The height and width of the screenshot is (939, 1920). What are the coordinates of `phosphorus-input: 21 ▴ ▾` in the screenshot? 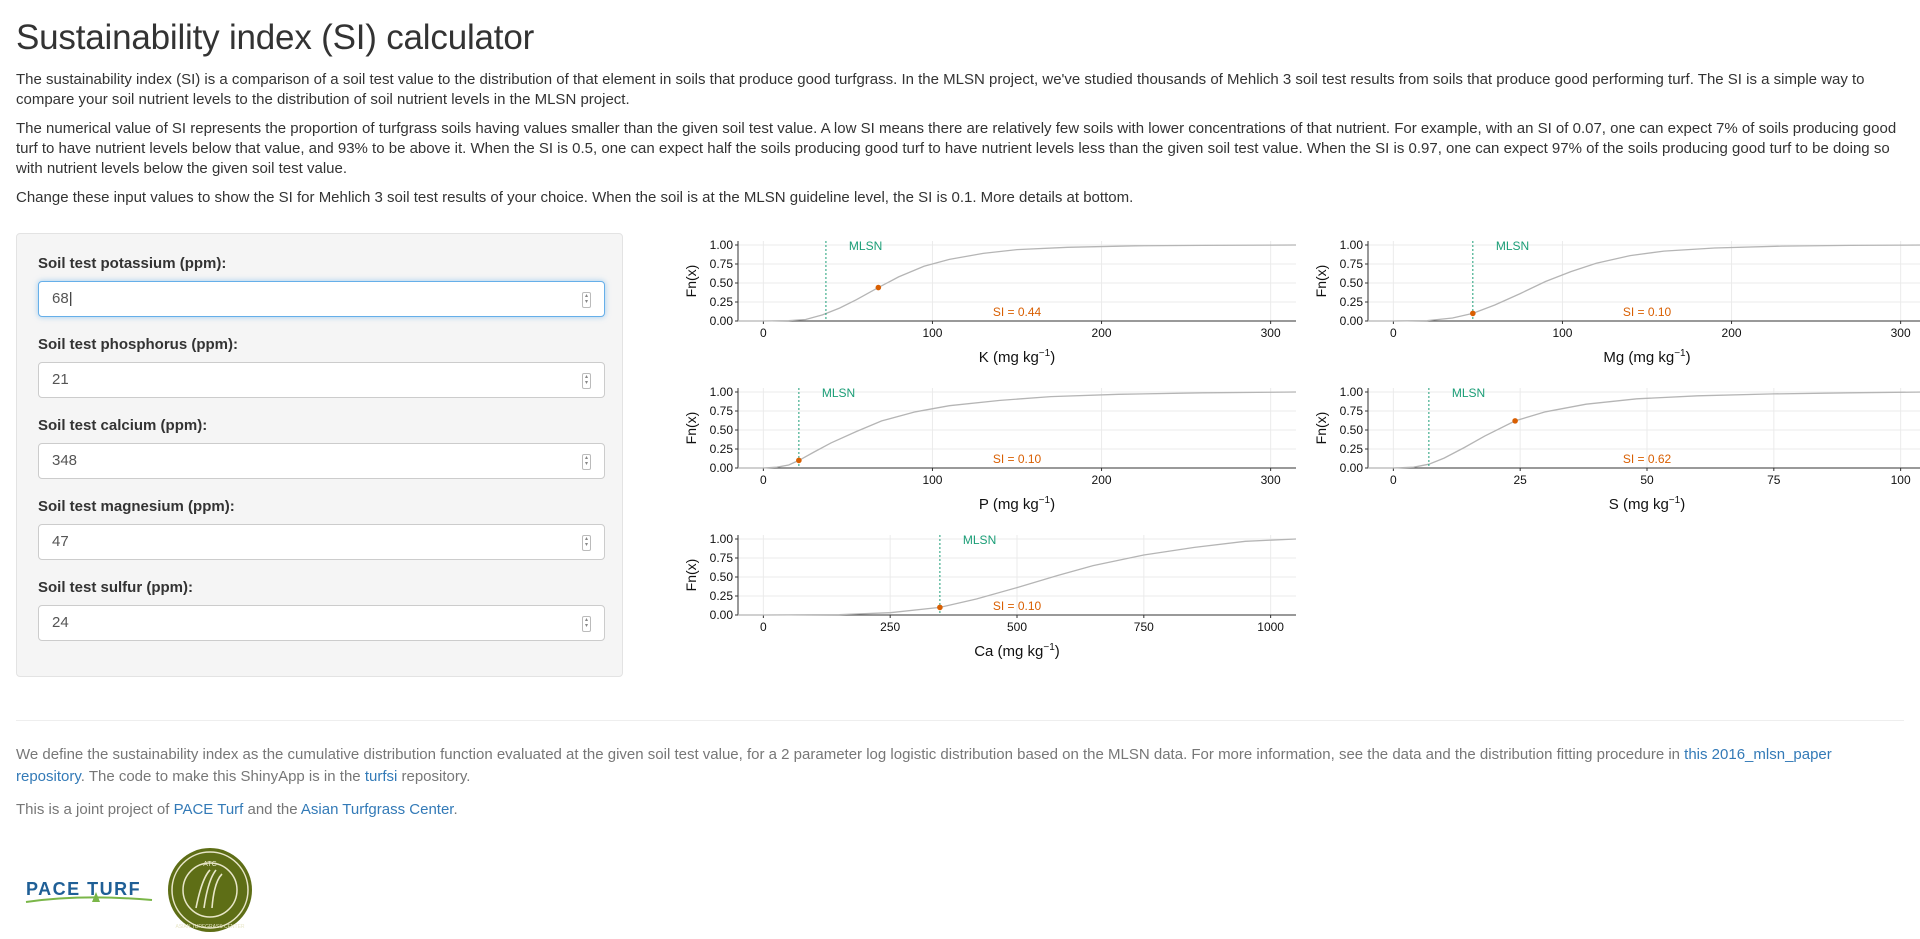 It's located at (321, 380).